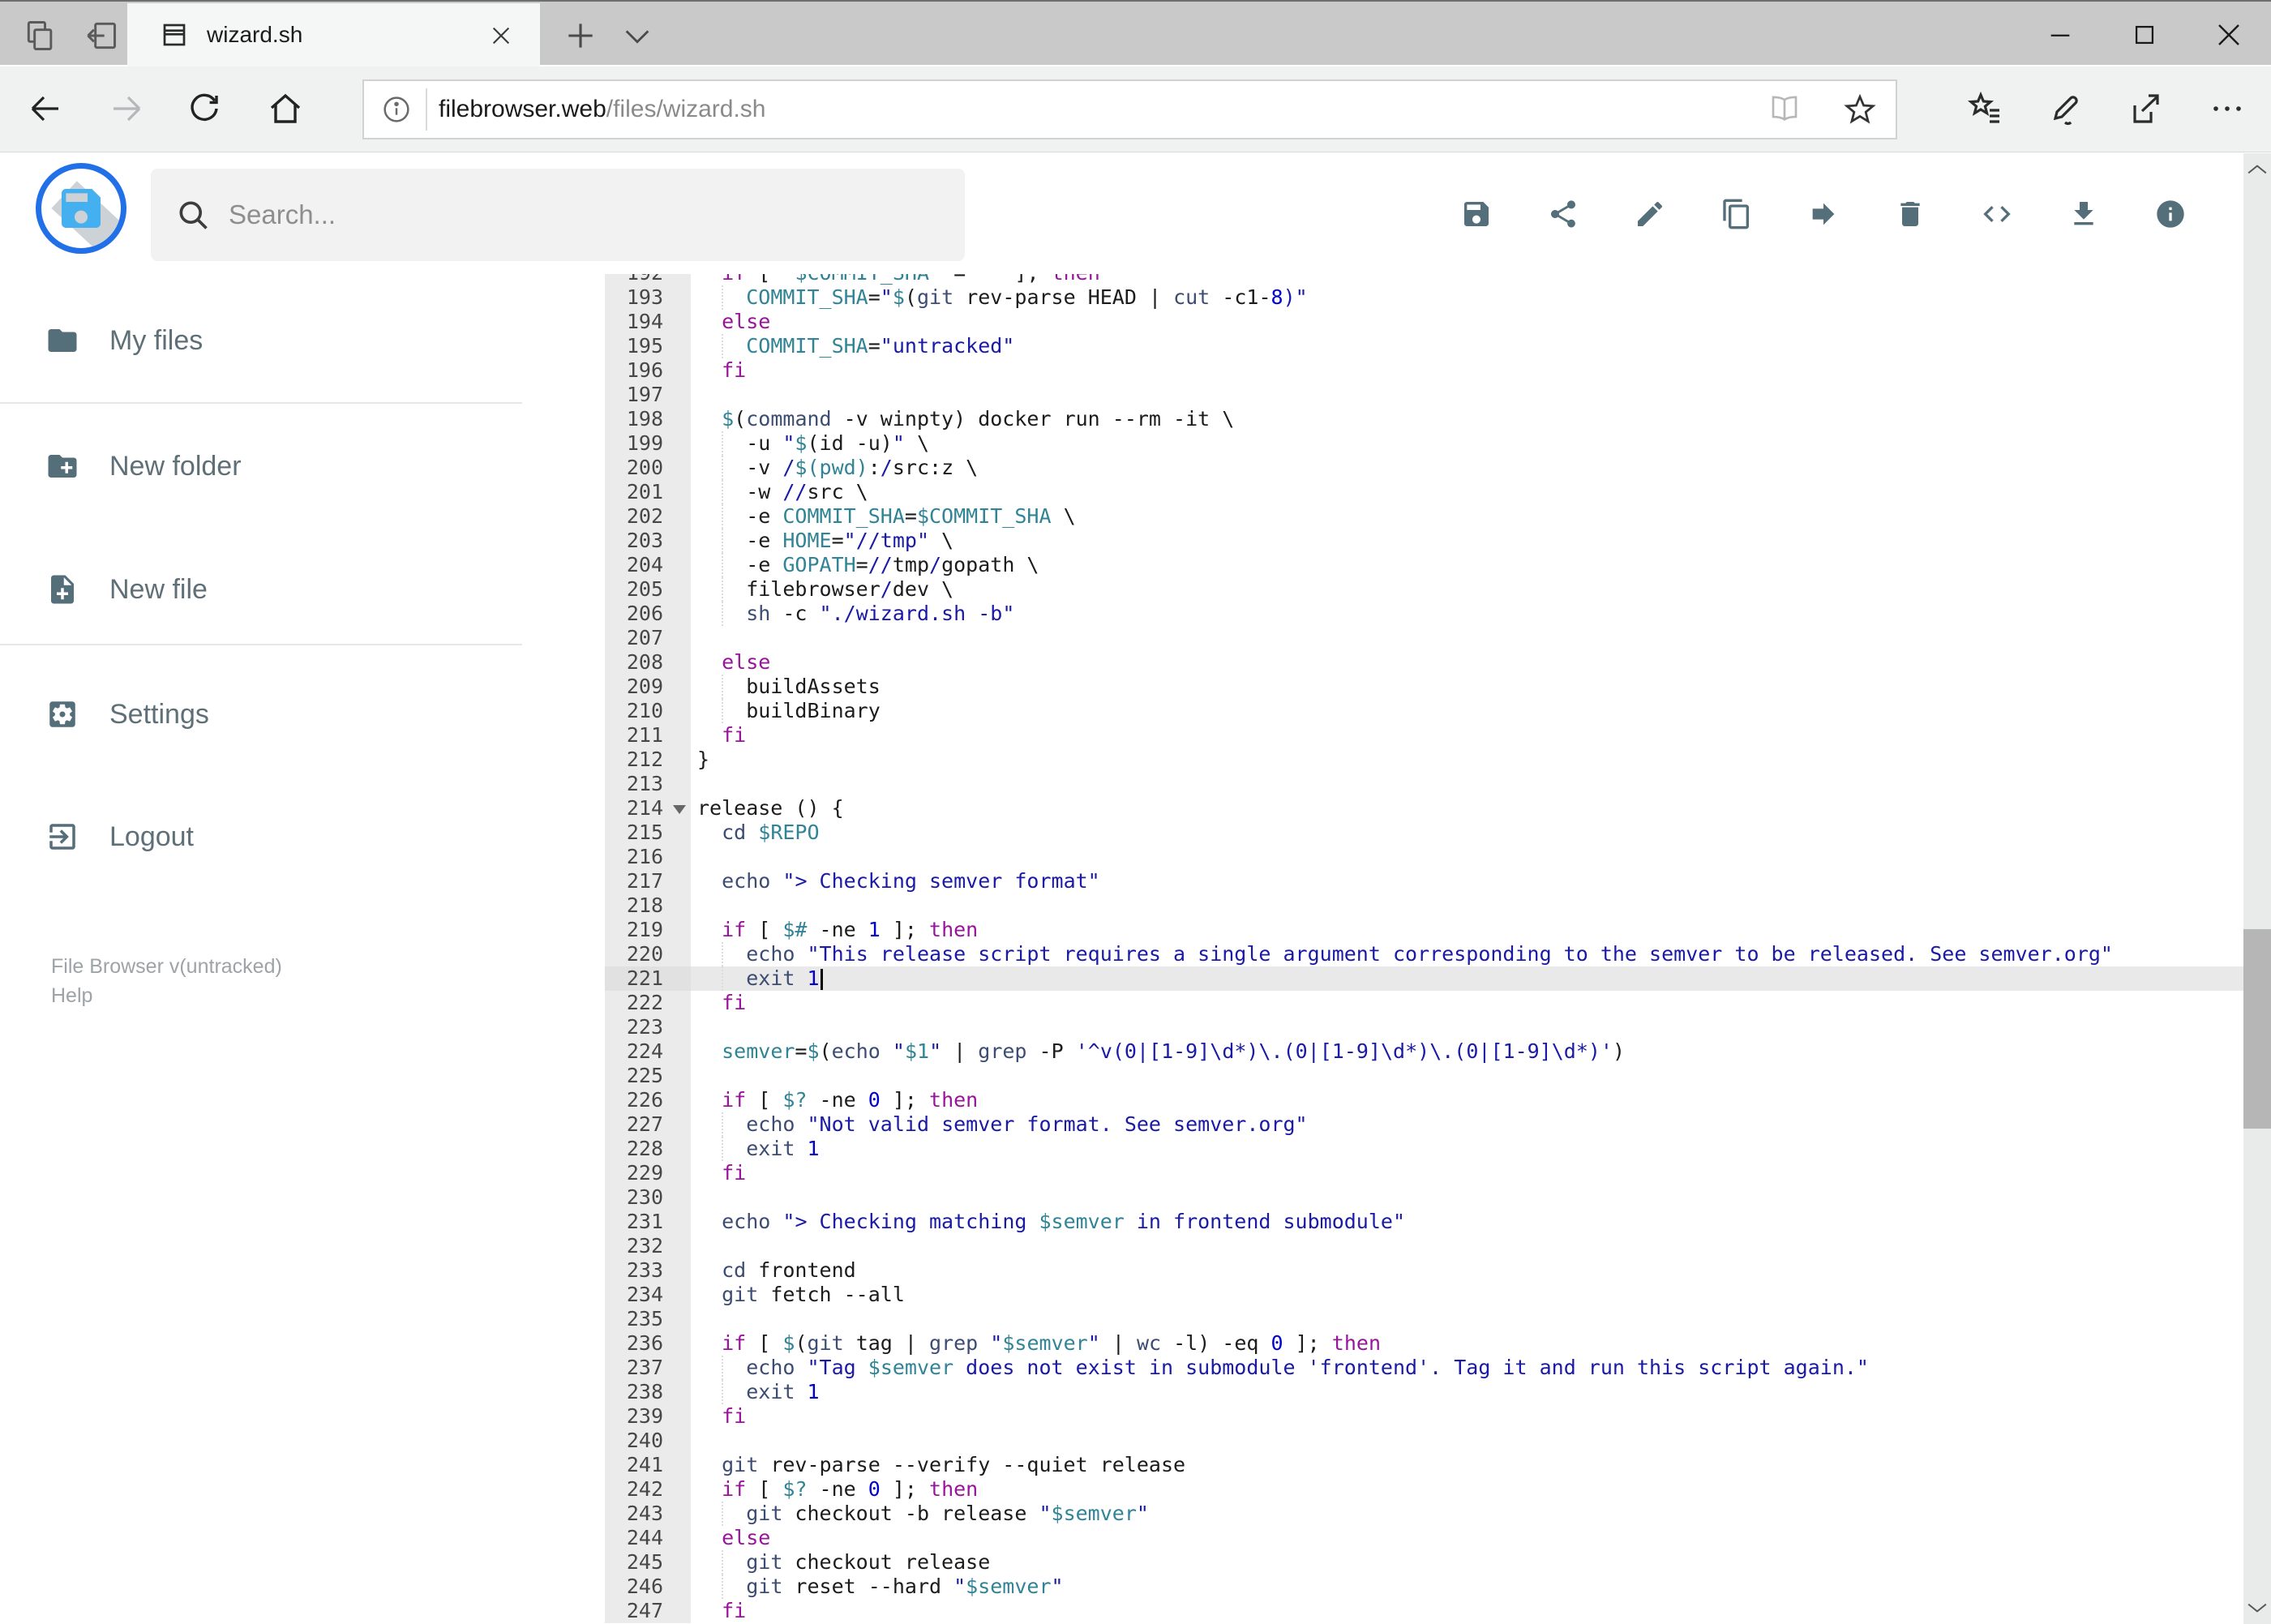  What do you see at coordinates (648, 638) in the screenshot?
I see `line-number: 207` at bounding box center [648, 638].